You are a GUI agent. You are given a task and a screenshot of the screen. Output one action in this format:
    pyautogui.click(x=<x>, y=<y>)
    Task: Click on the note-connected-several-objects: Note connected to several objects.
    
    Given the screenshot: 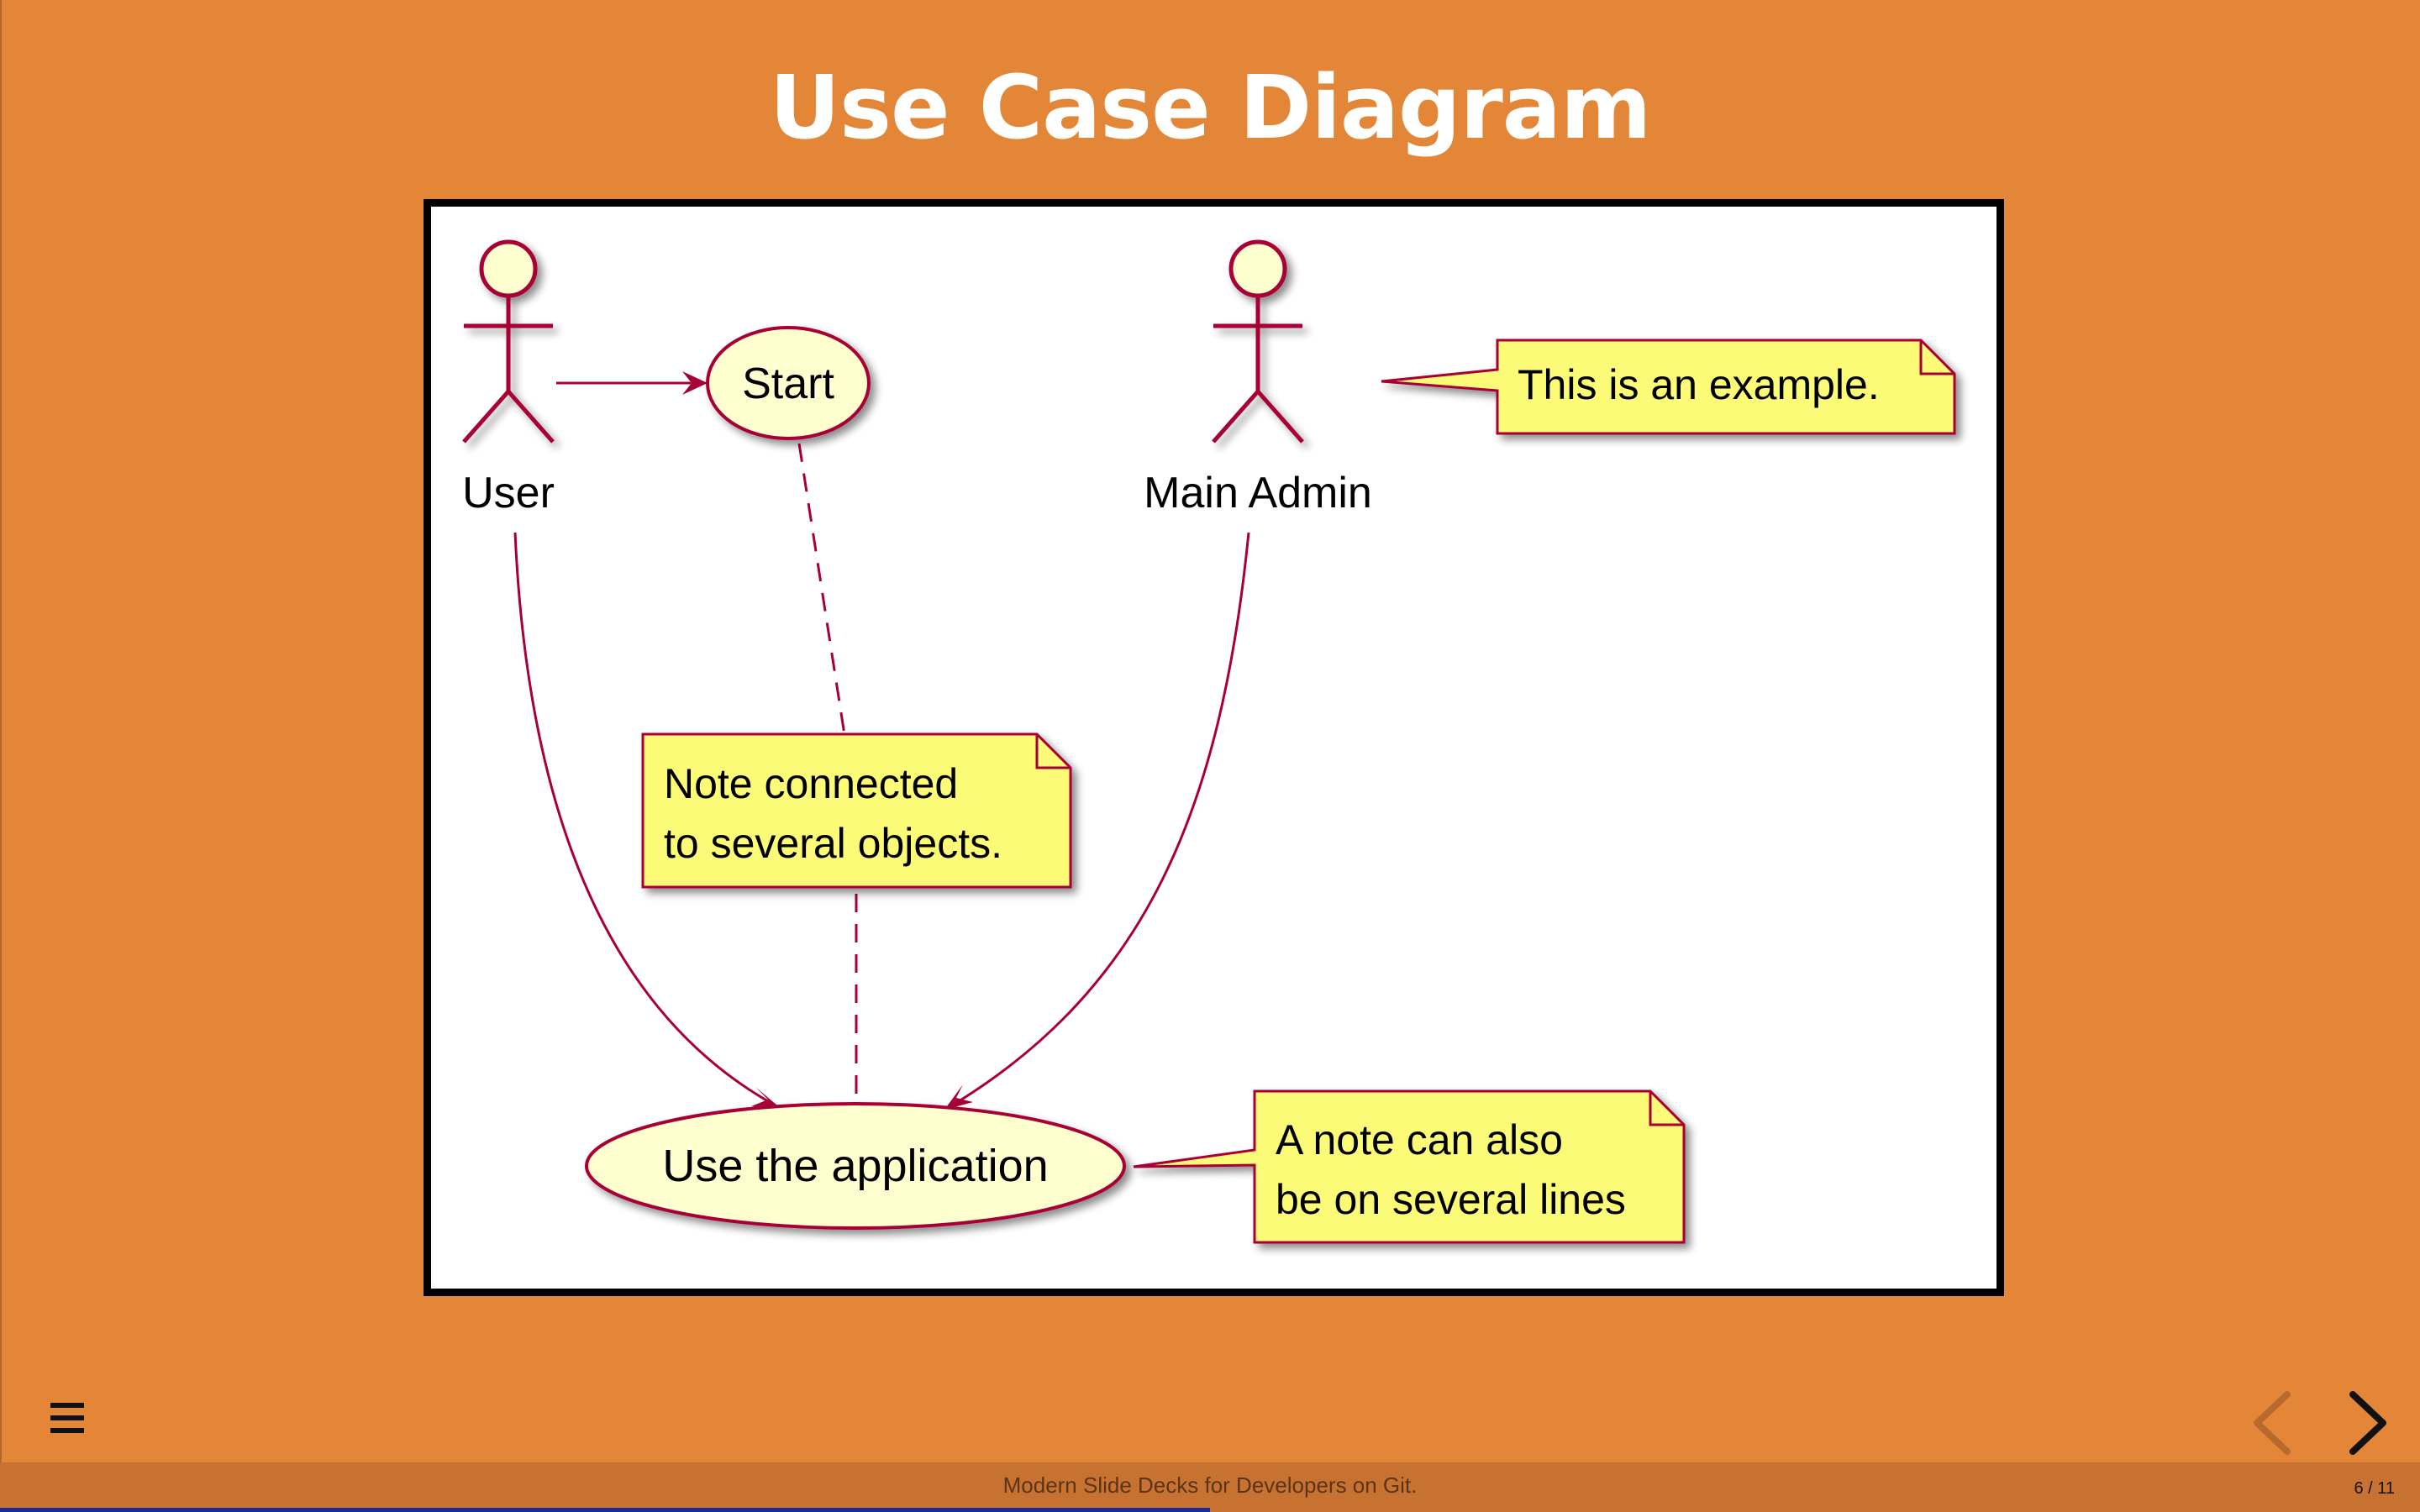 What is the action you would take?
    pyautogui.click(x=856, y=810)
    